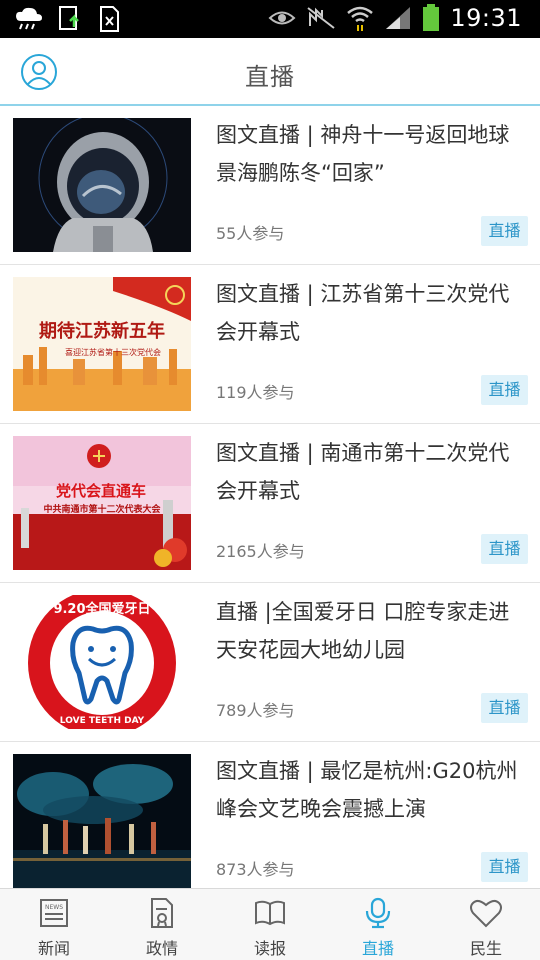  Describe the element at coordinates (54, 907) in the screenshot. I see `svg-text: NEWS` at that location.